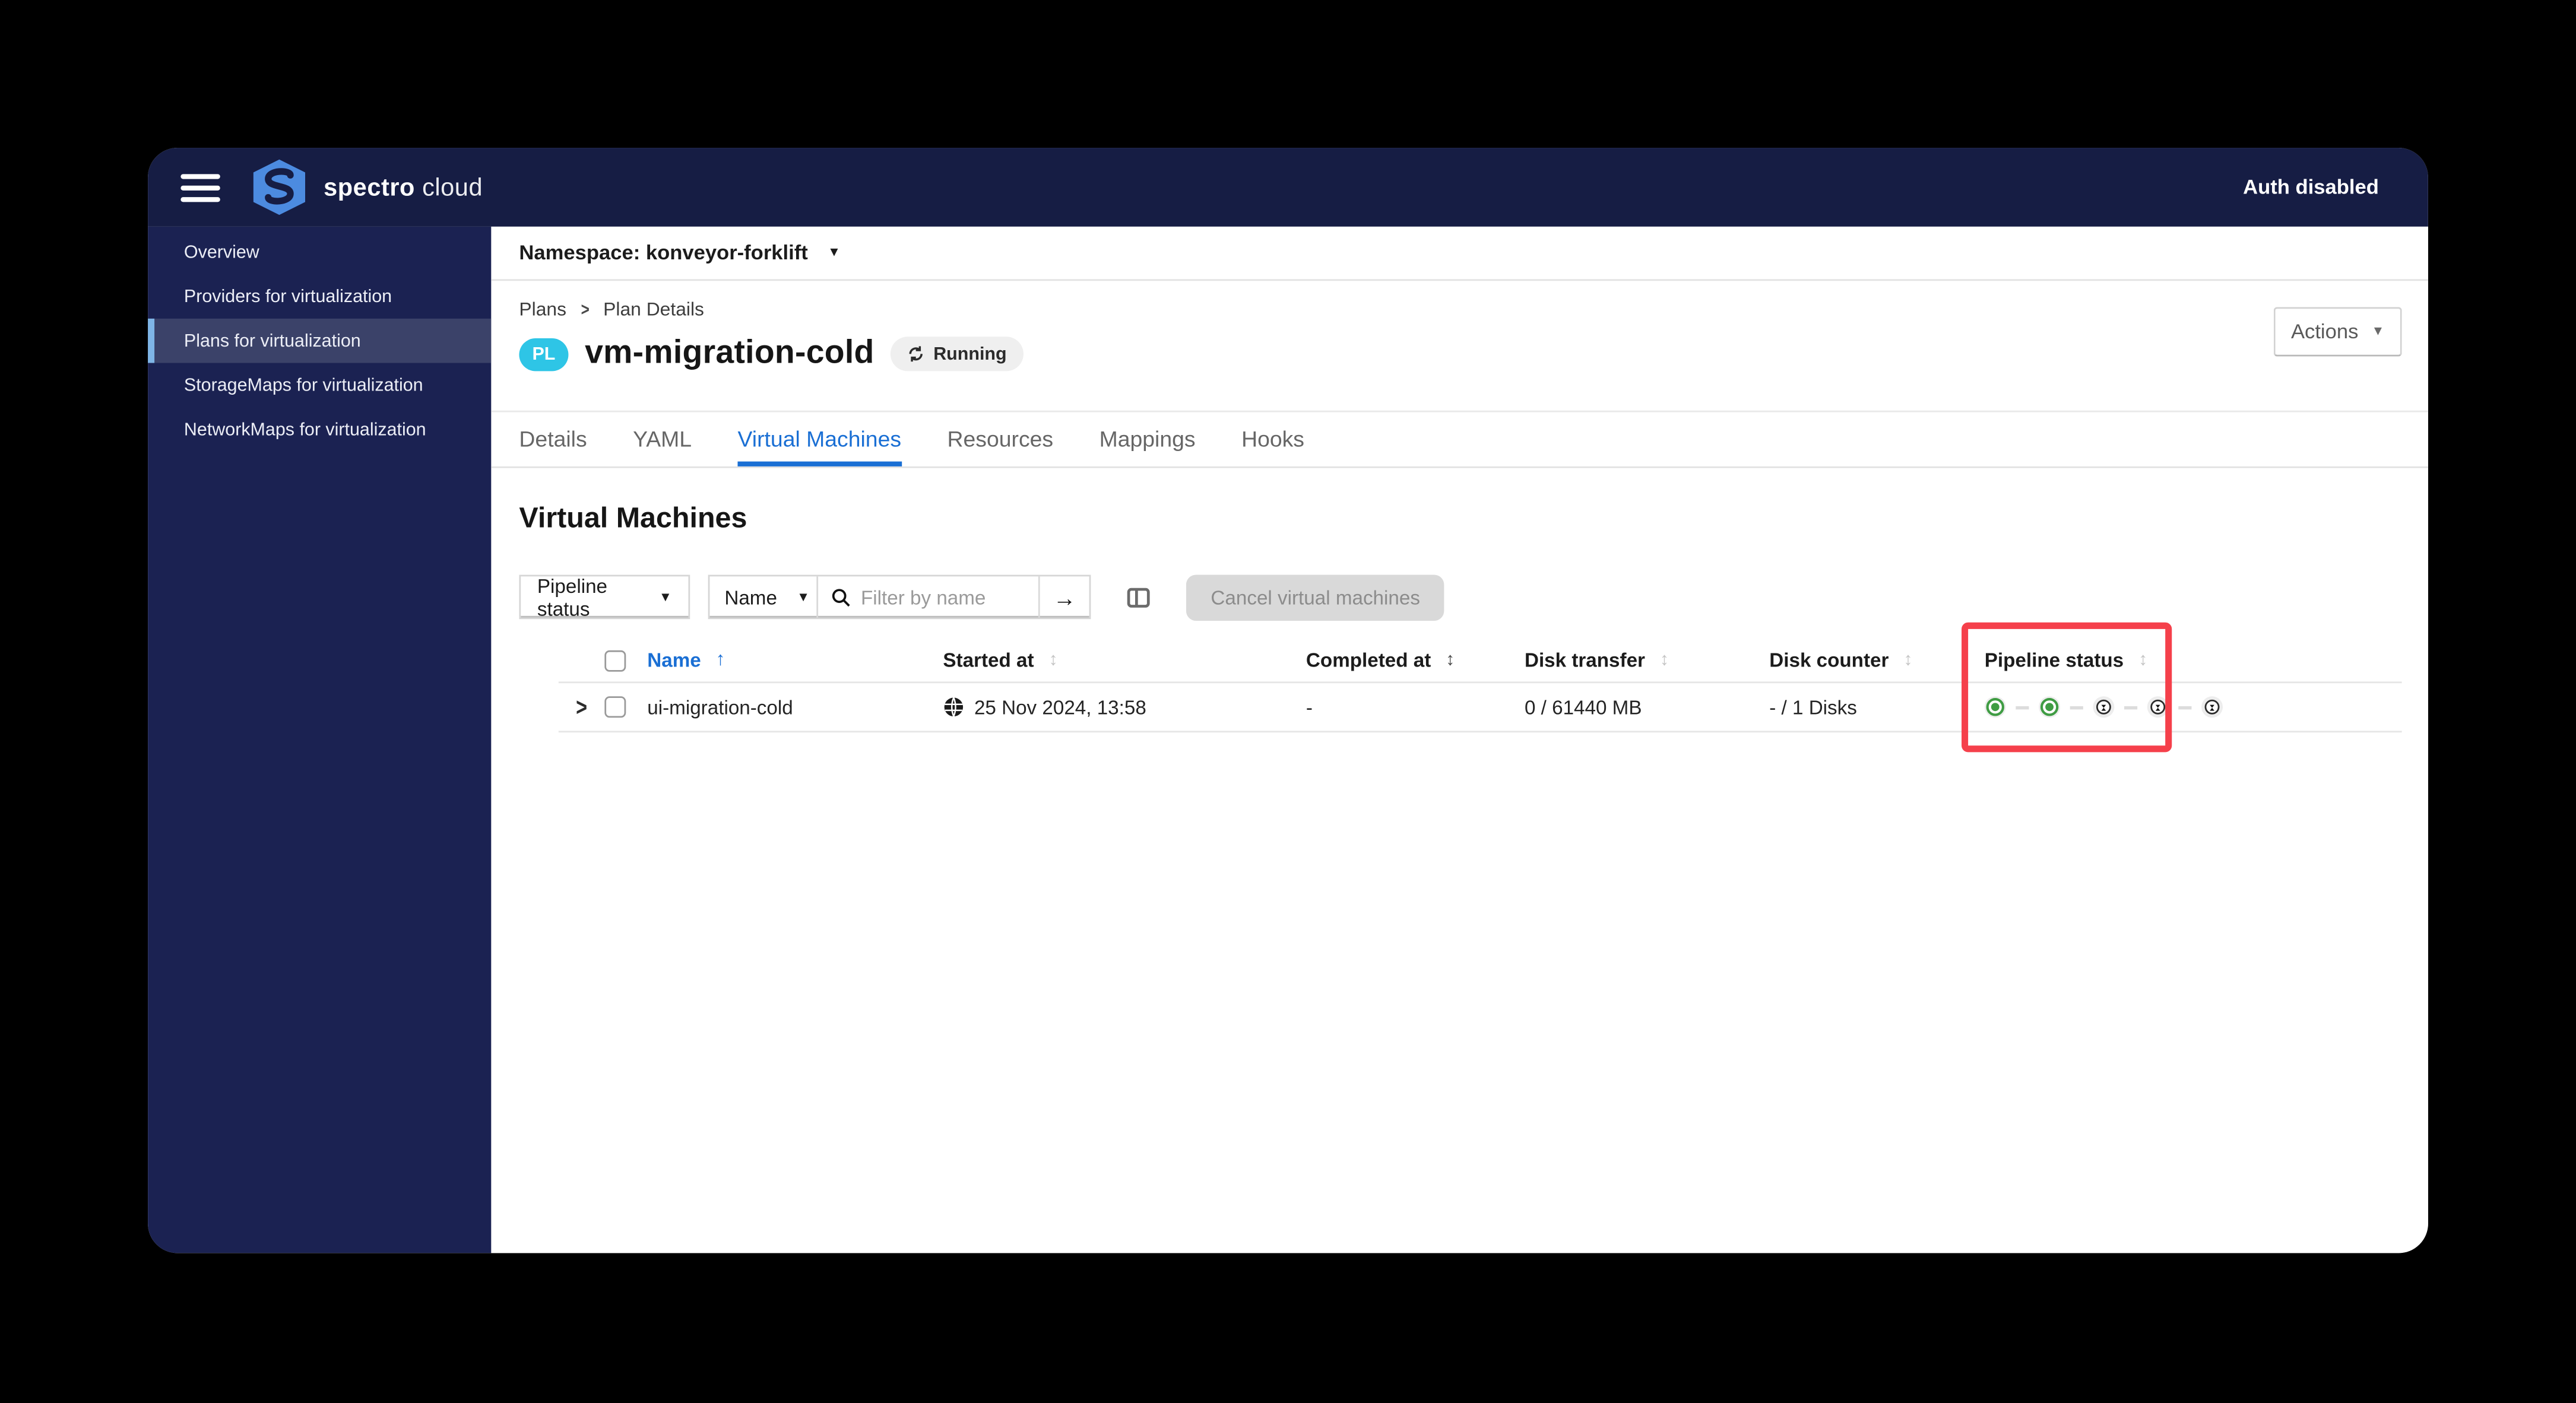 The image size is (2576, 1403). I want to click on search-input, so click(943, 597).